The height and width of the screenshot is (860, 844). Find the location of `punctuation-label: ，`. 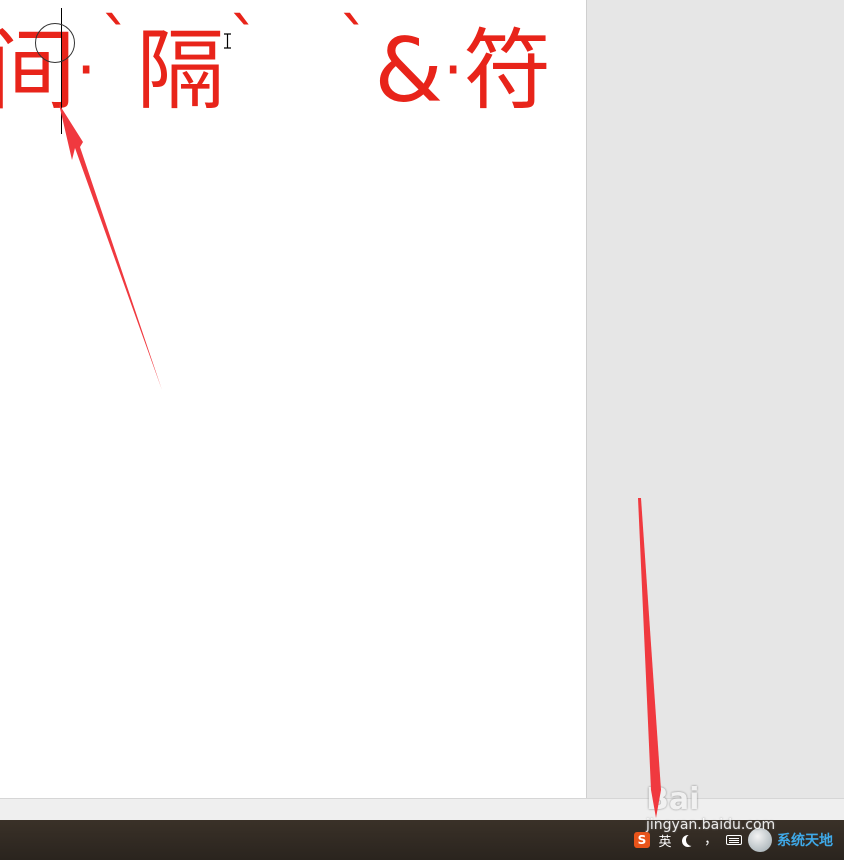

punctuation-label: ， is located at coordinates (711, 840).